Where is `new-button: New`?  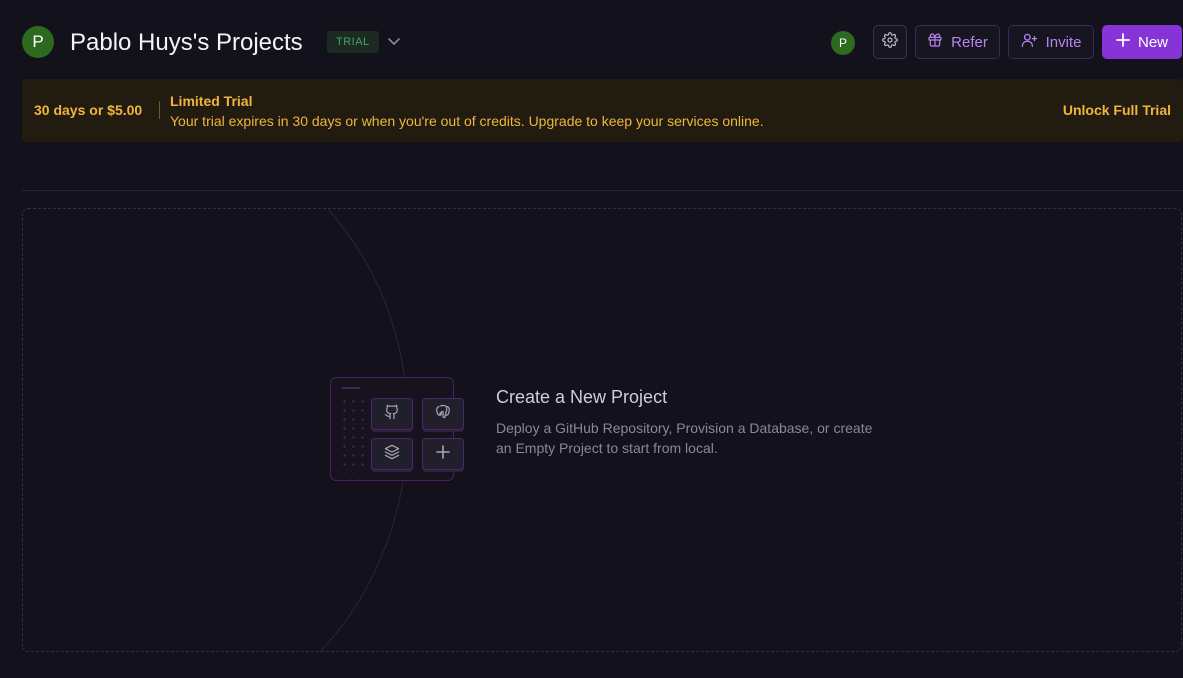 new-button: New is located at coordinates (1142, 42).